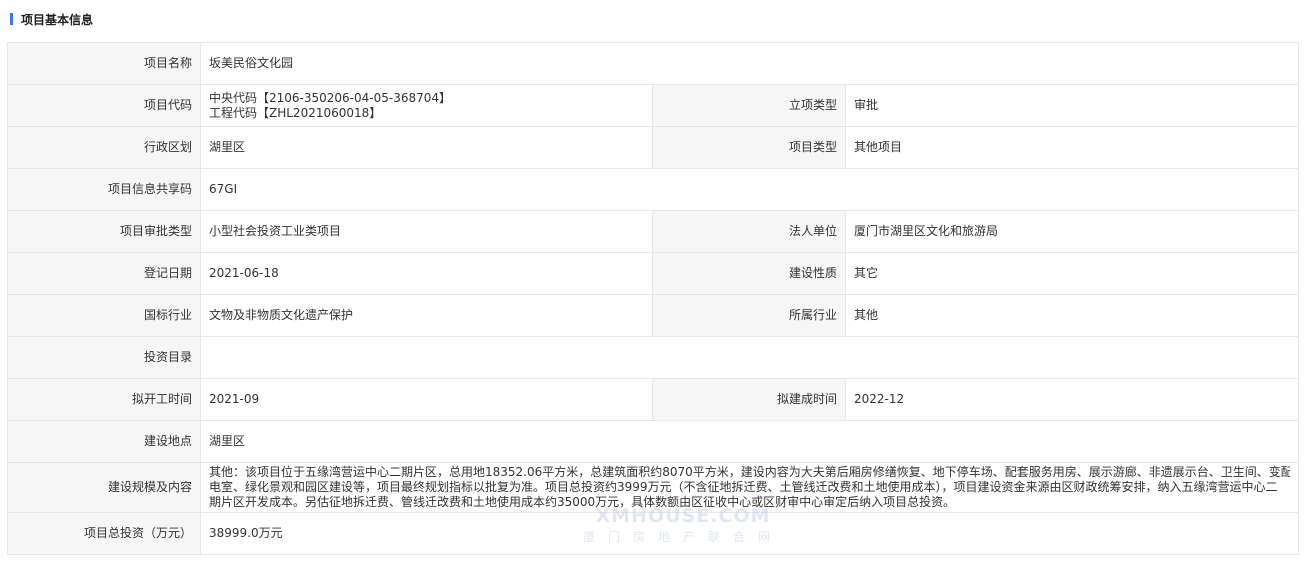 The height and width of the screenshot is (561, 1304). I want to click on table-row: 国标行业 文物及非物质文化遗产保护 所属行业 其他, so click(653, 315).